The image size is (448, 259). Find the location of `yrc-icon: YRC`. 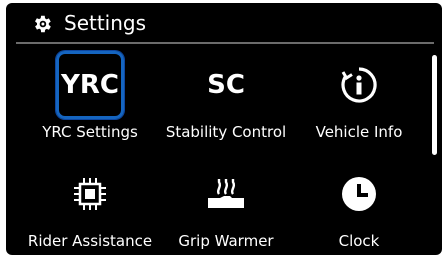

yrc-icon: YRC is located at coordinates (90, 85).